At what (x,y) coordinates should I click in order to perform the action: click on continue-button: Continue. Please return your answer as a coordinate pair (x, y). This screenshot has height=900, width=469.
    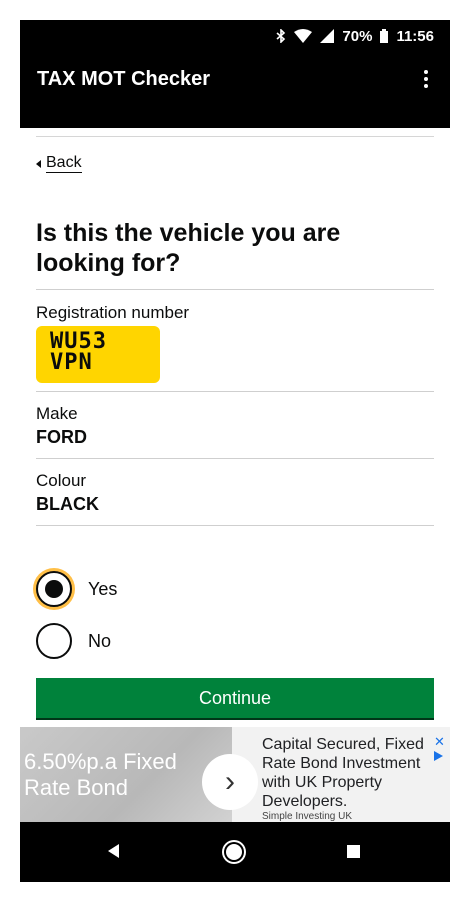
    Looking at the image, I should click on (235, 698).